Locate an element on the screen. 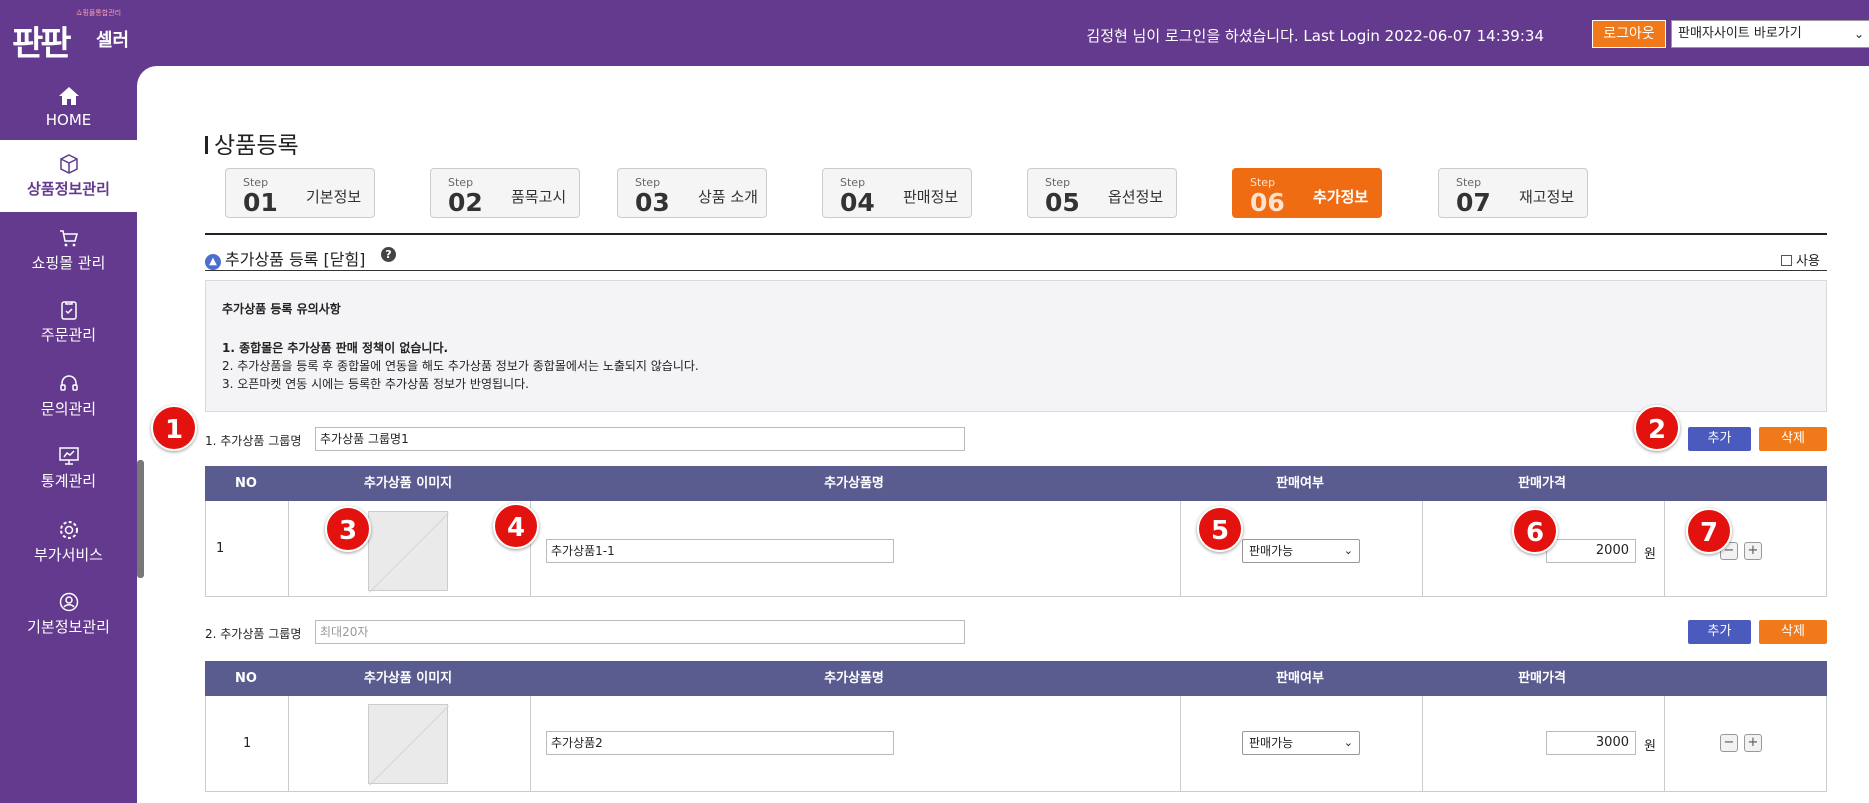 The height and width of the screenshot is (803, 1869). use-checkbox-label: 사용 is located at coordinates (1808, 261).